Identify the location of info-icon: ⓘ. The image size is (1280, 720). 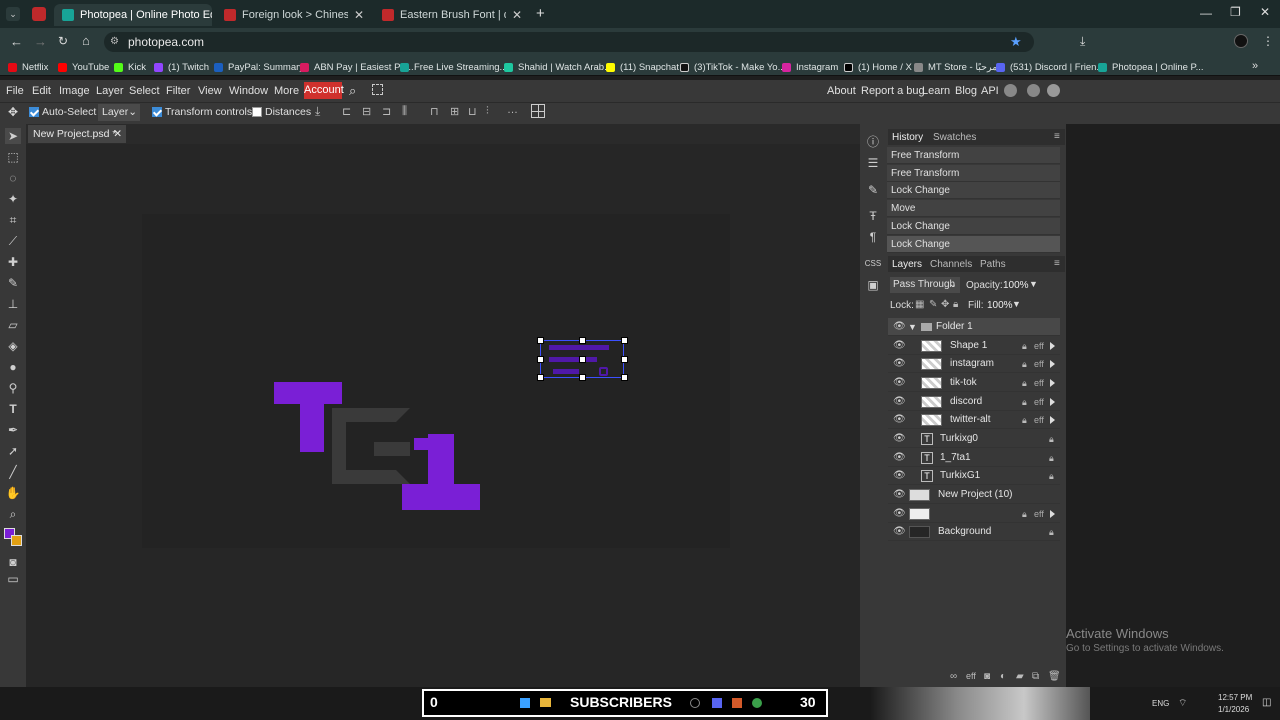
(873, 142).